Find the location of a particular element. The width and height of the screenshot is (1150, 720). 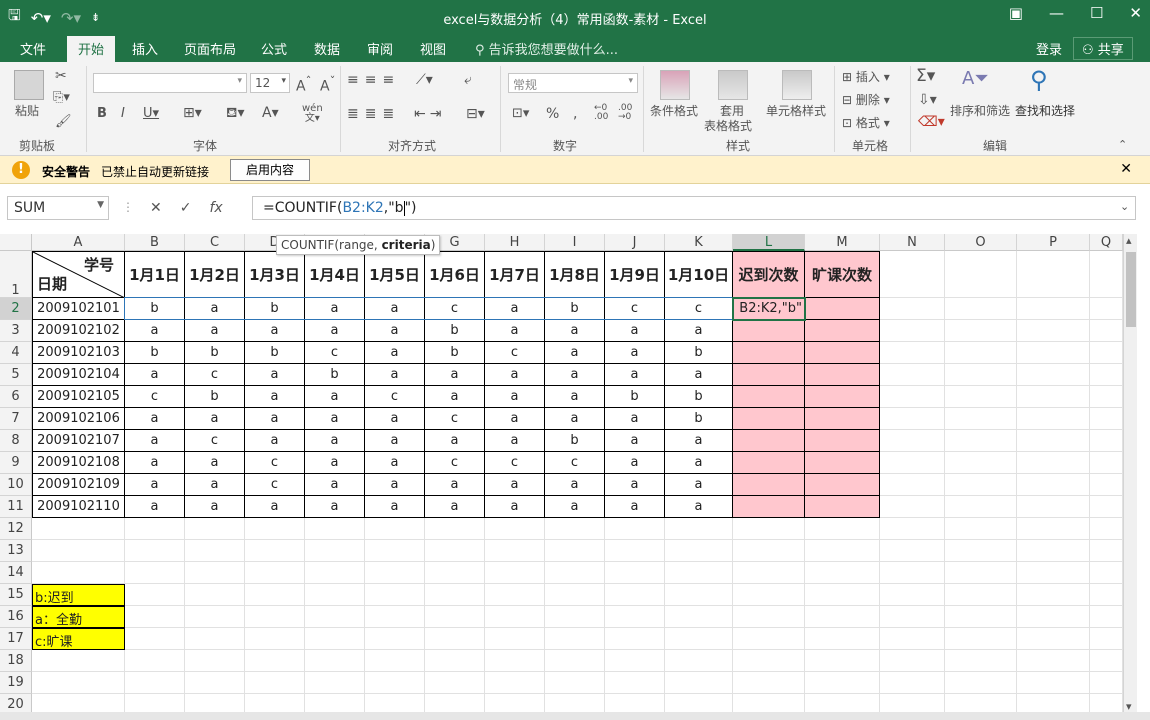

date-header-cell: 1月2日 is located at coordinates (215, 274).